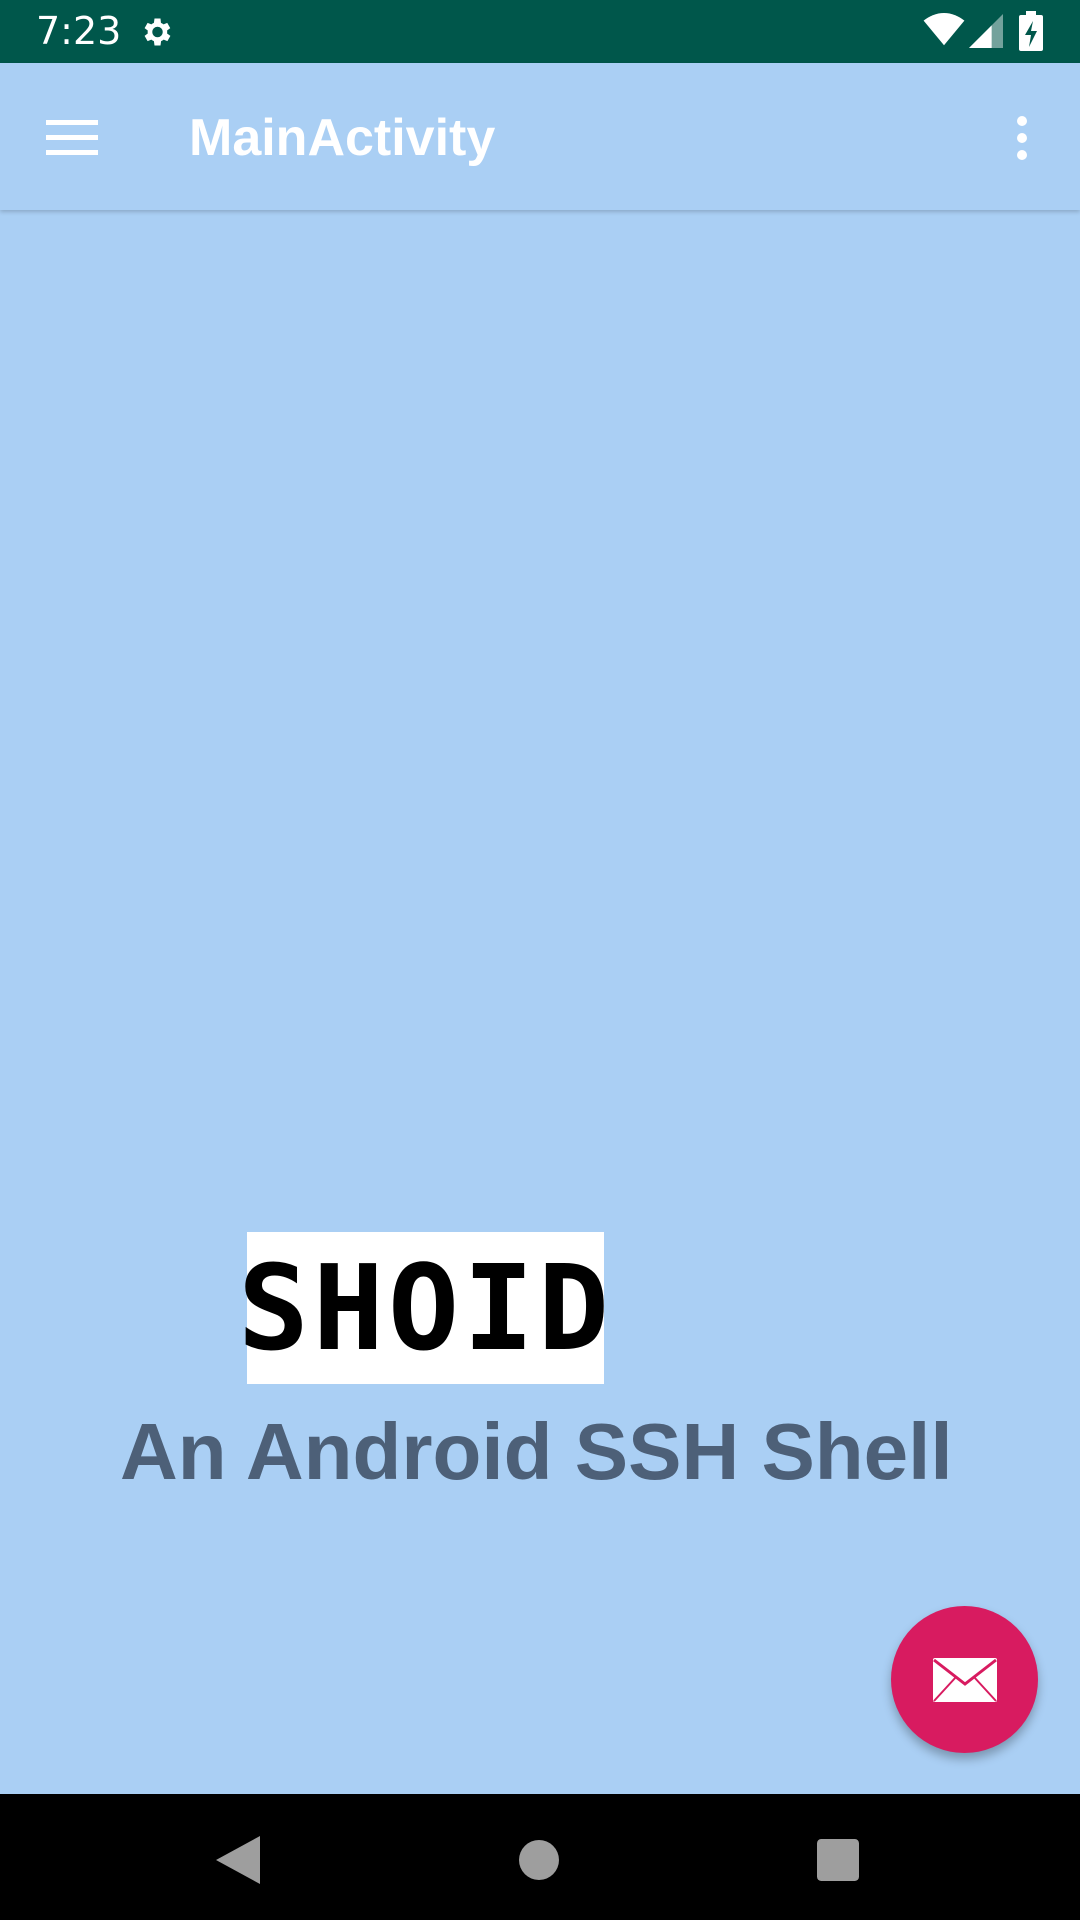  What do you see at coordinates (986, 31) in the screenshot?
I see `cell-signal-icon` at bounding box center [986, 31].